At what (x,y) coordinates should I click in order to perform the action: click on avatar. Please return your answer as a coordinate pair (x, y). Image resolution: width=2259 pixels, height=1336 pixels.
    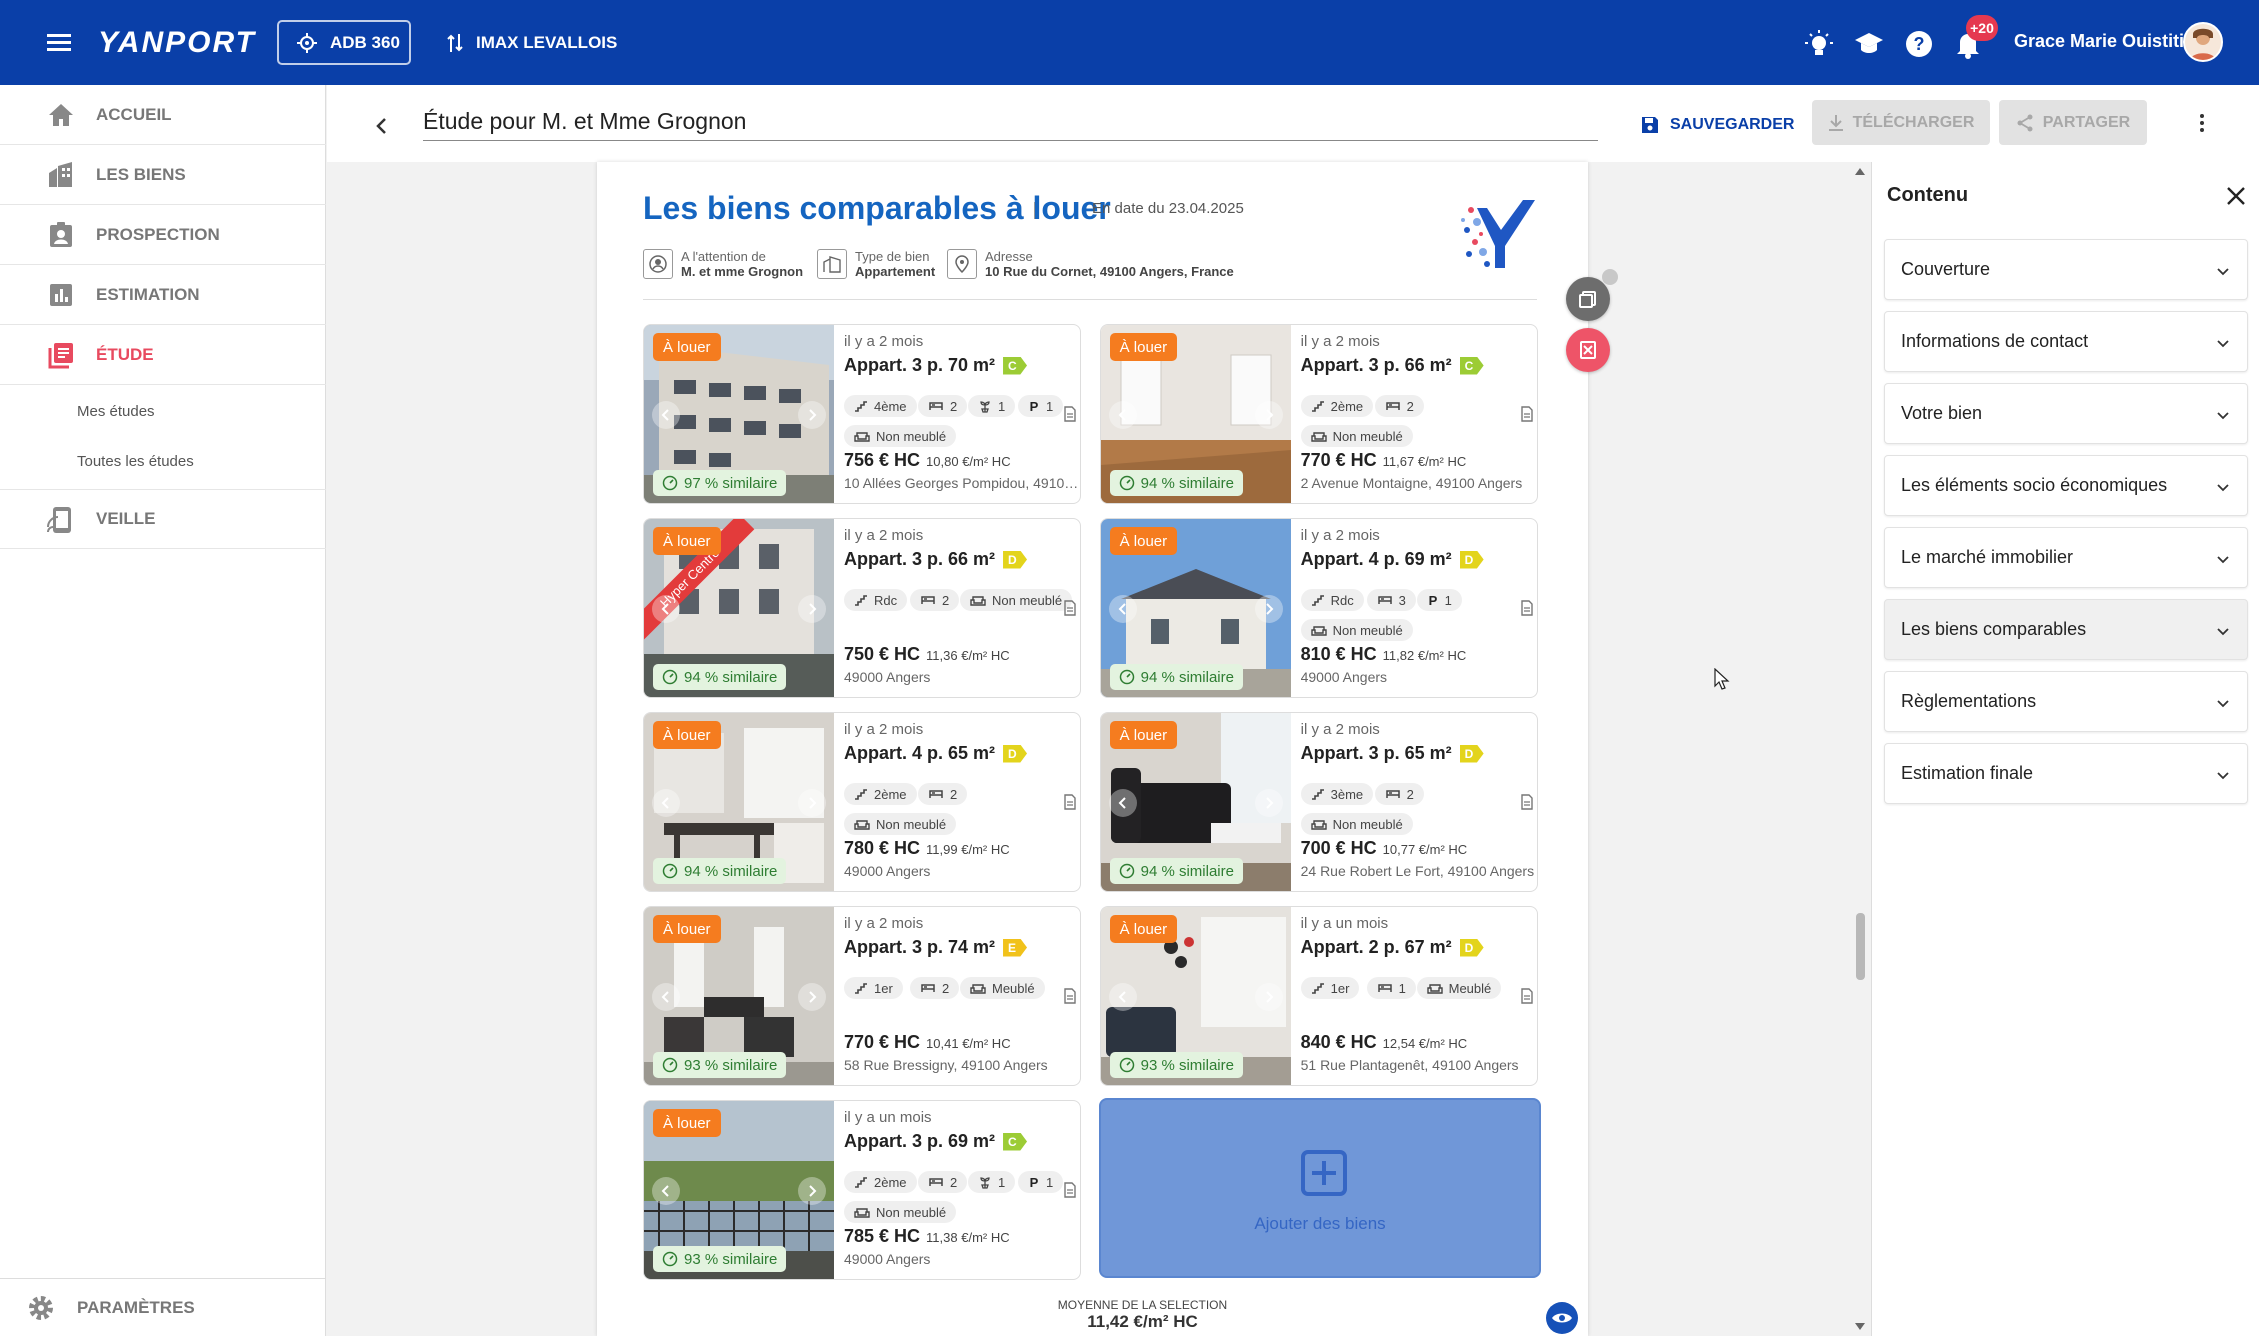
    Looking at the image, I should click on (2203, 42).